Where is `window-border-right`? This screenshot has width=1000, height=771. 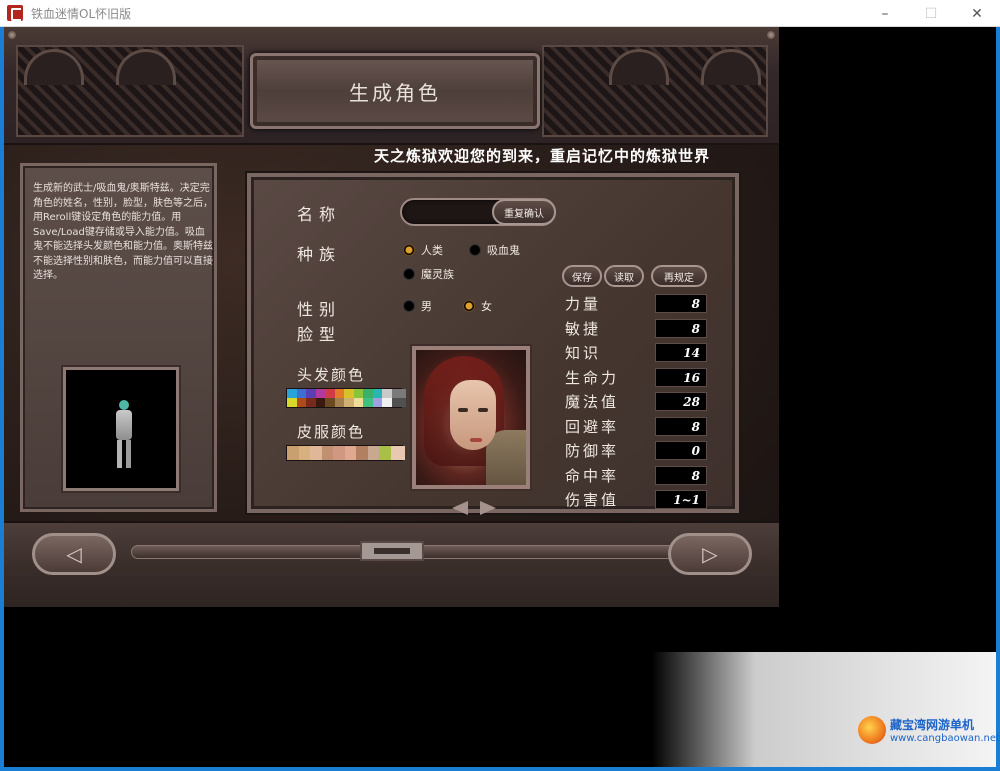 window-border-right is located at coordinates (998, 399).